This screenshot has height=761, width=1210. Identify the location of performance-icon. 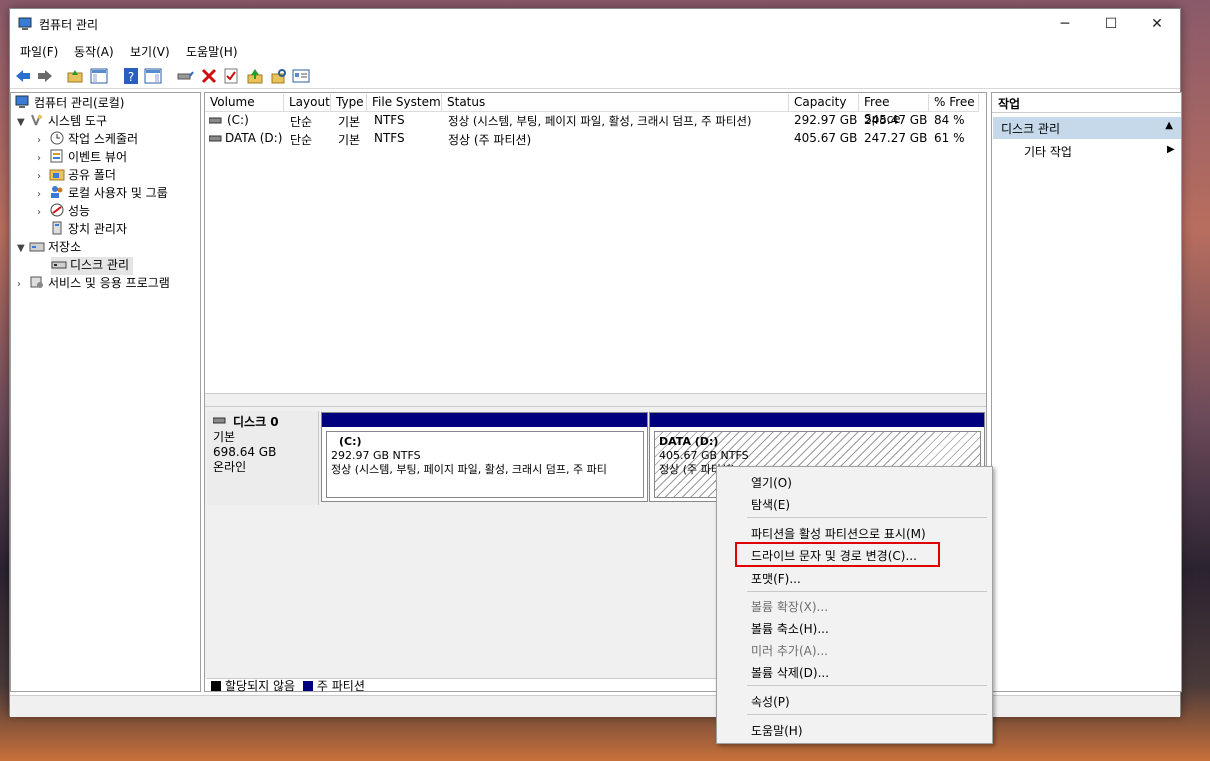
(57, 210).